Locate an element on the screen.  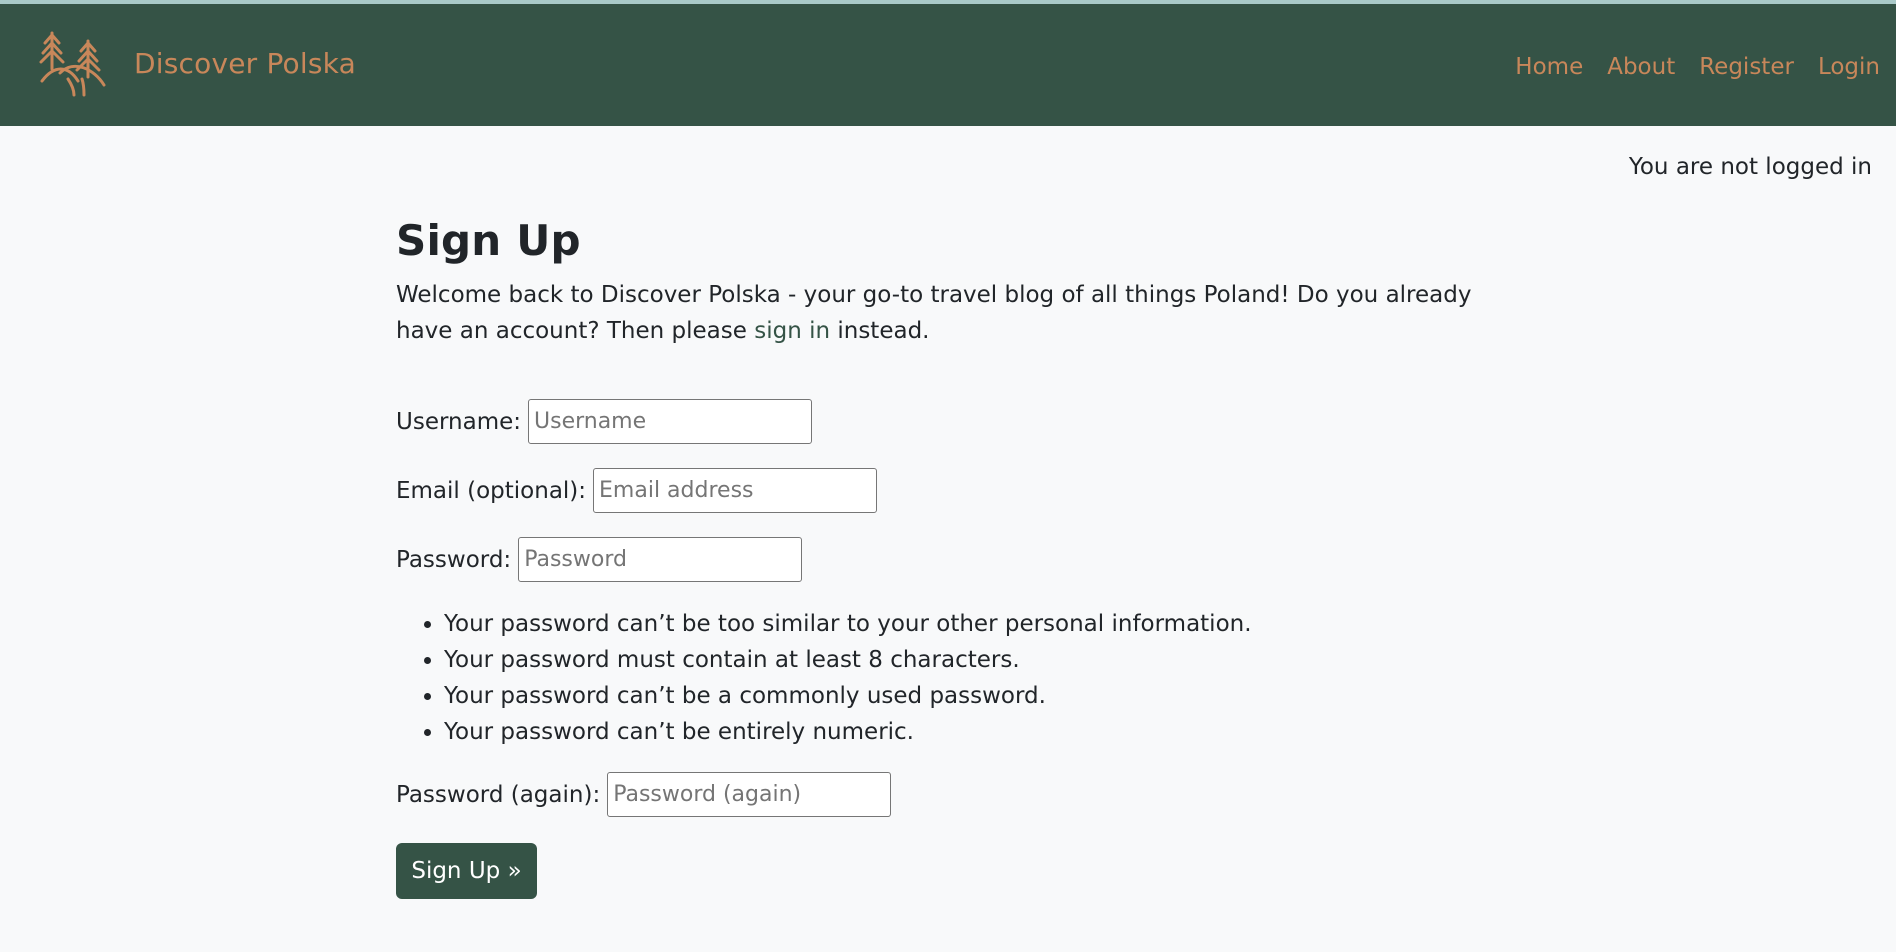
email-input is located at coordinates (735, 490).